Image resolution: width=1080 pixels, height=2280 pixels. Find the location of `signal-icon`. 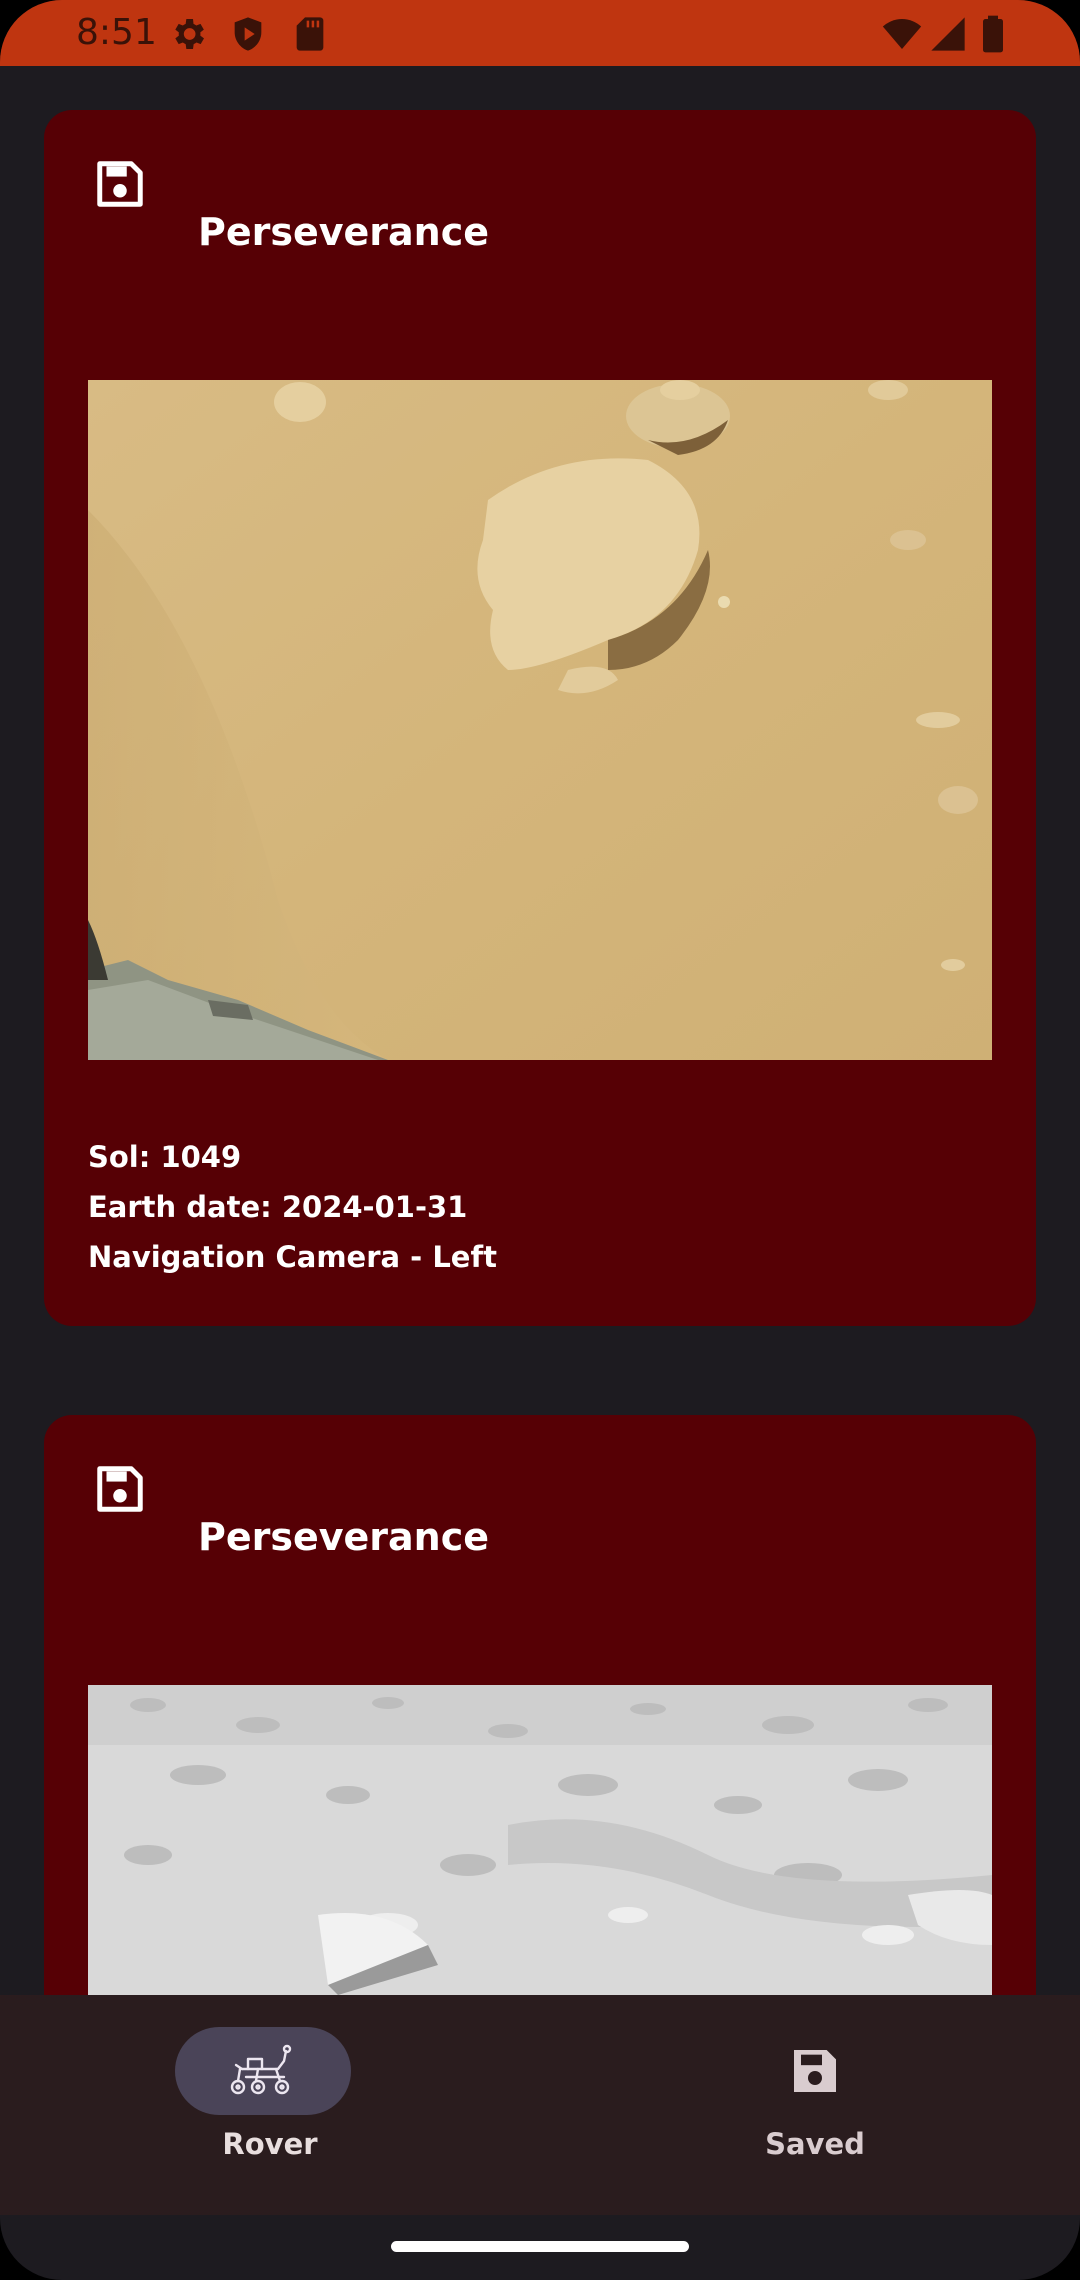

signal-icon is located at coordinates (948, 34).